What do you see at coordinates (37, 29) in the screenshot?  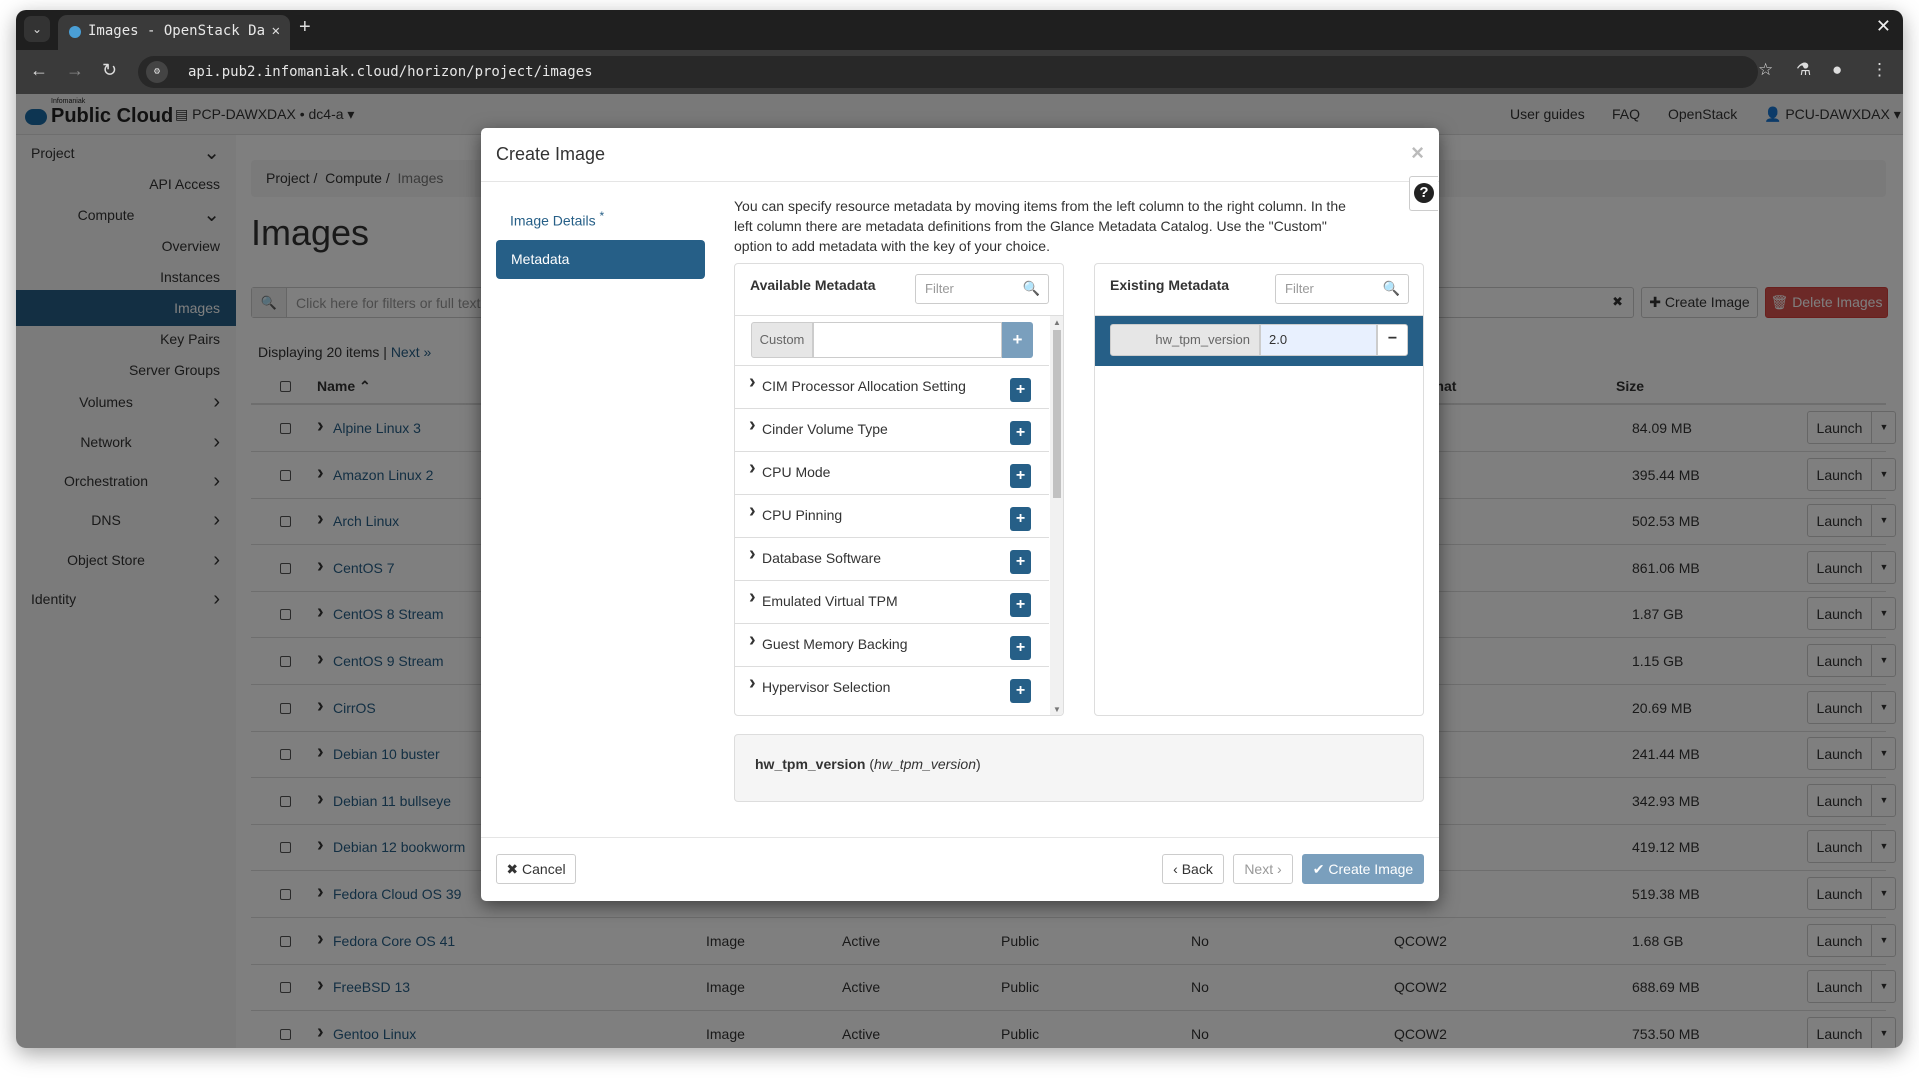 I see `tab-list-button: ⌄` at bounding box center [37, 29].